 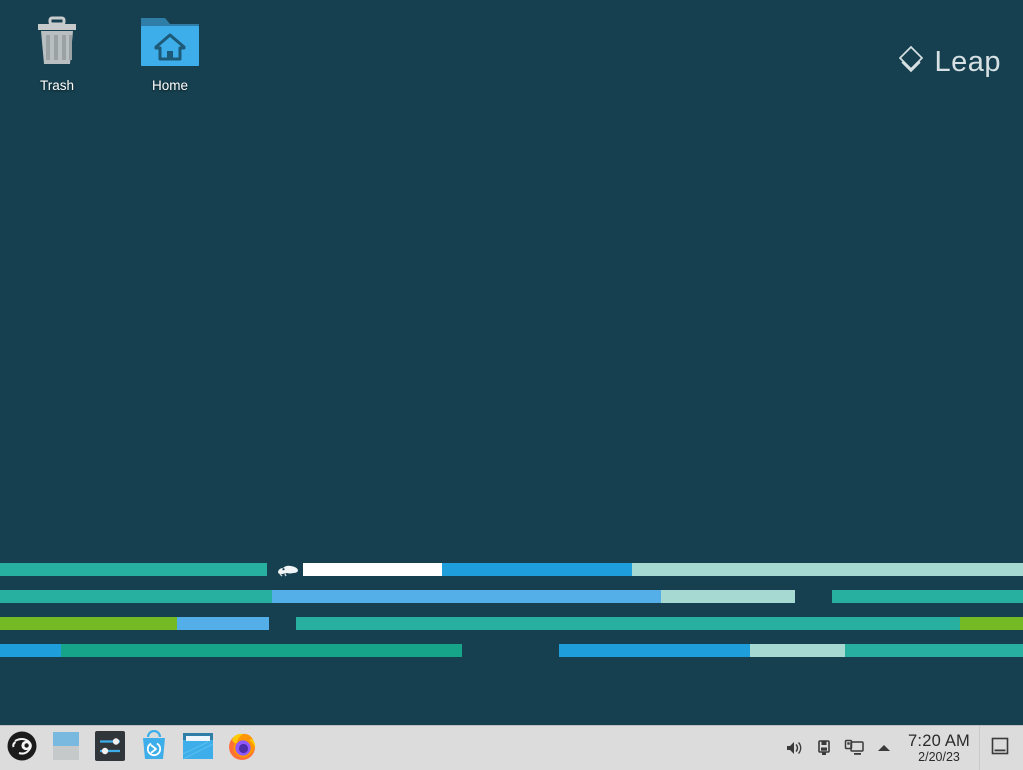 I want to click on discover-button, so click(x=154, y=748).